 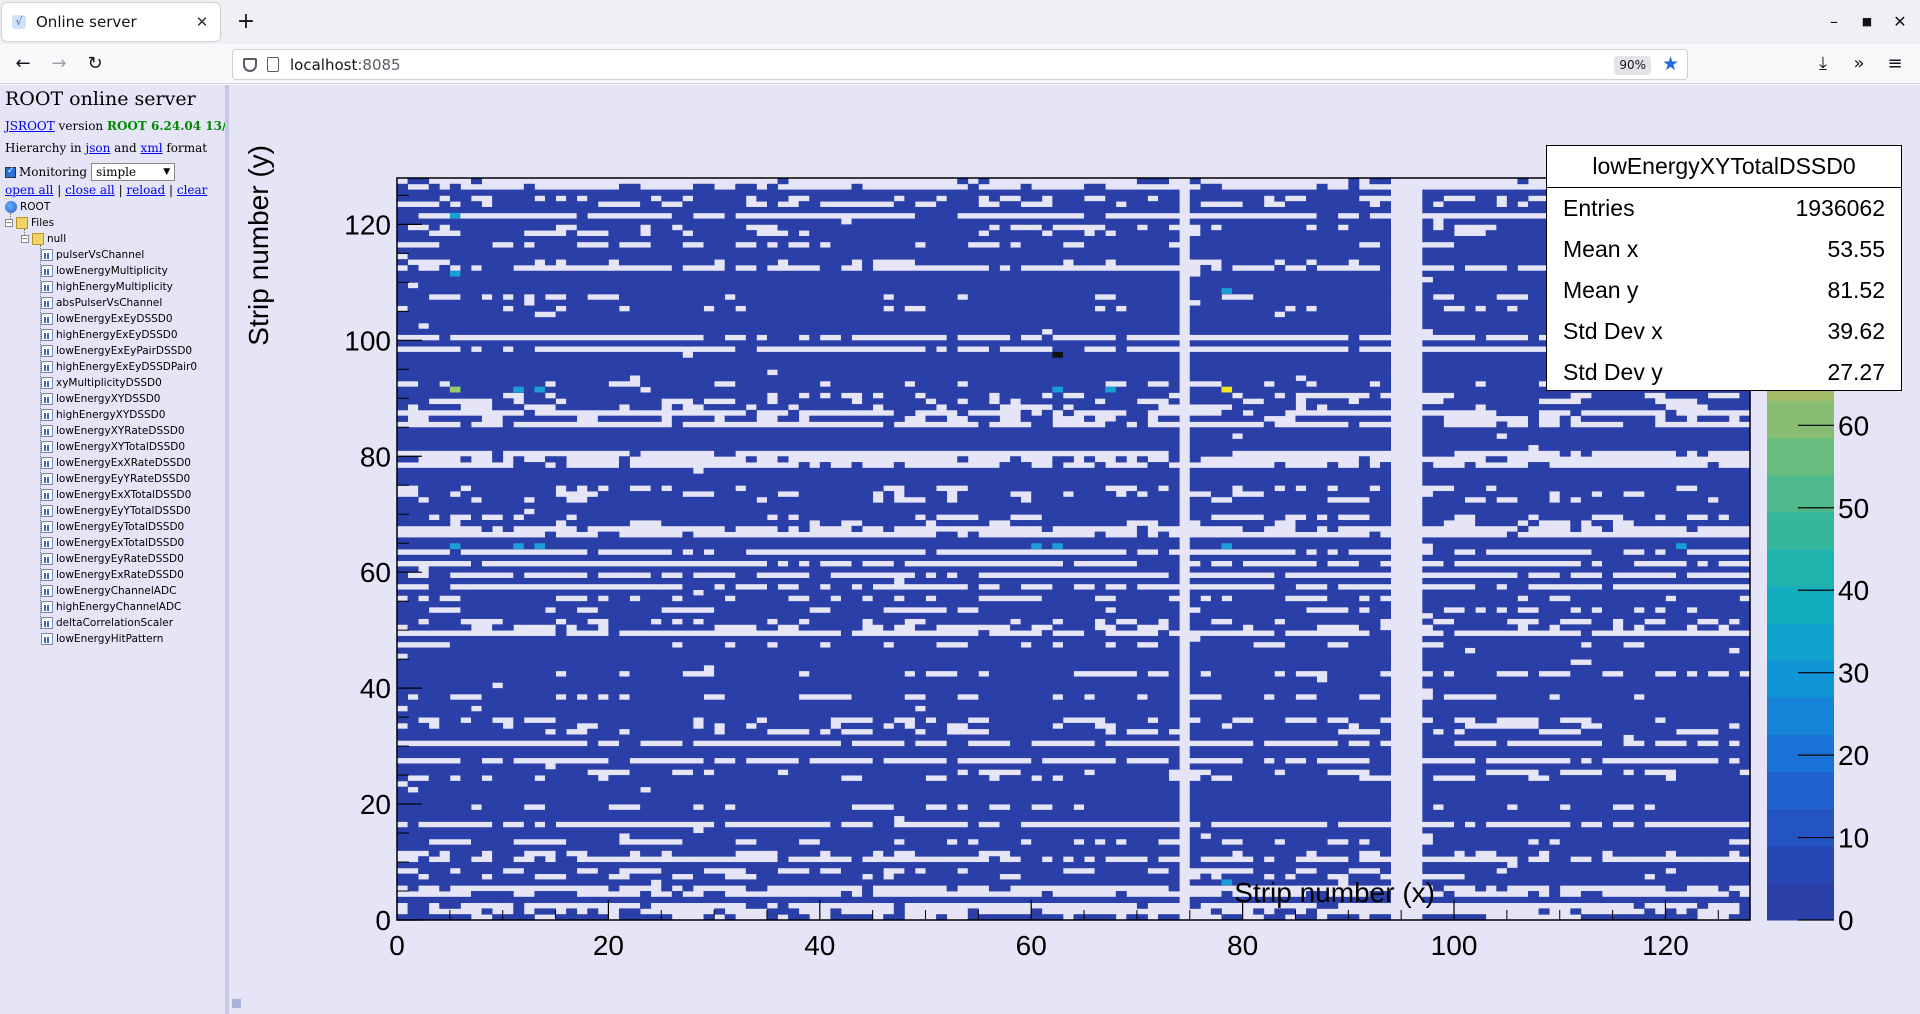 I want to click on zoom-indicator: 90%, so click(x=1632, y=65).